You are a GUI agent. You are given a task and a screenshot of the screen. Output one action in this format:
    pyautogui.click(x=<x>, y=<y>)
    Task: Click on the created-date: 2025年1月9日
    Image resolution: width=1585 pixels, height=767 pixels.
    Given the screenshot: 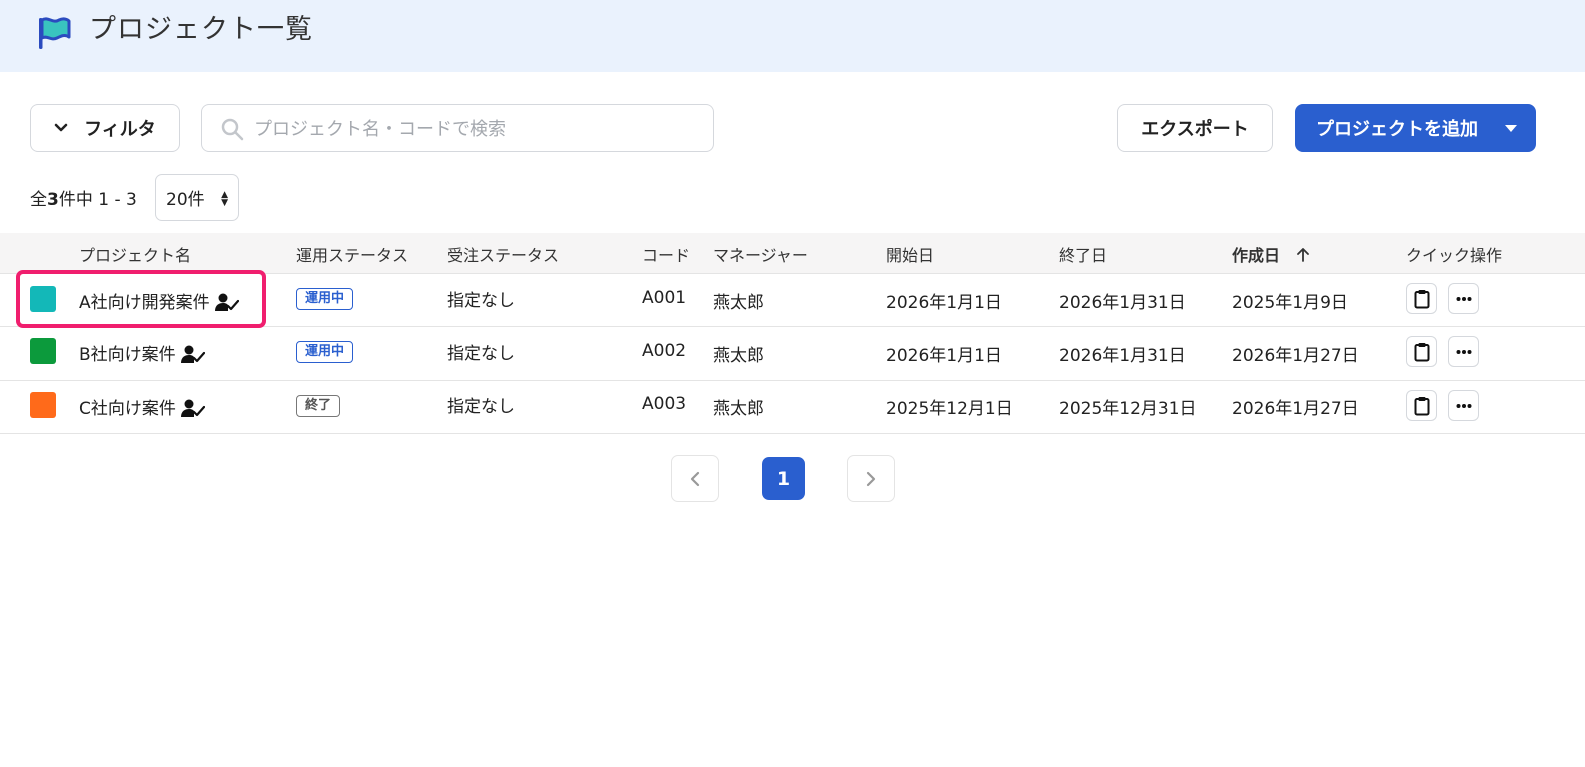 What is the action you would take?
    pyautogui.click(x=1290, y=303)
    